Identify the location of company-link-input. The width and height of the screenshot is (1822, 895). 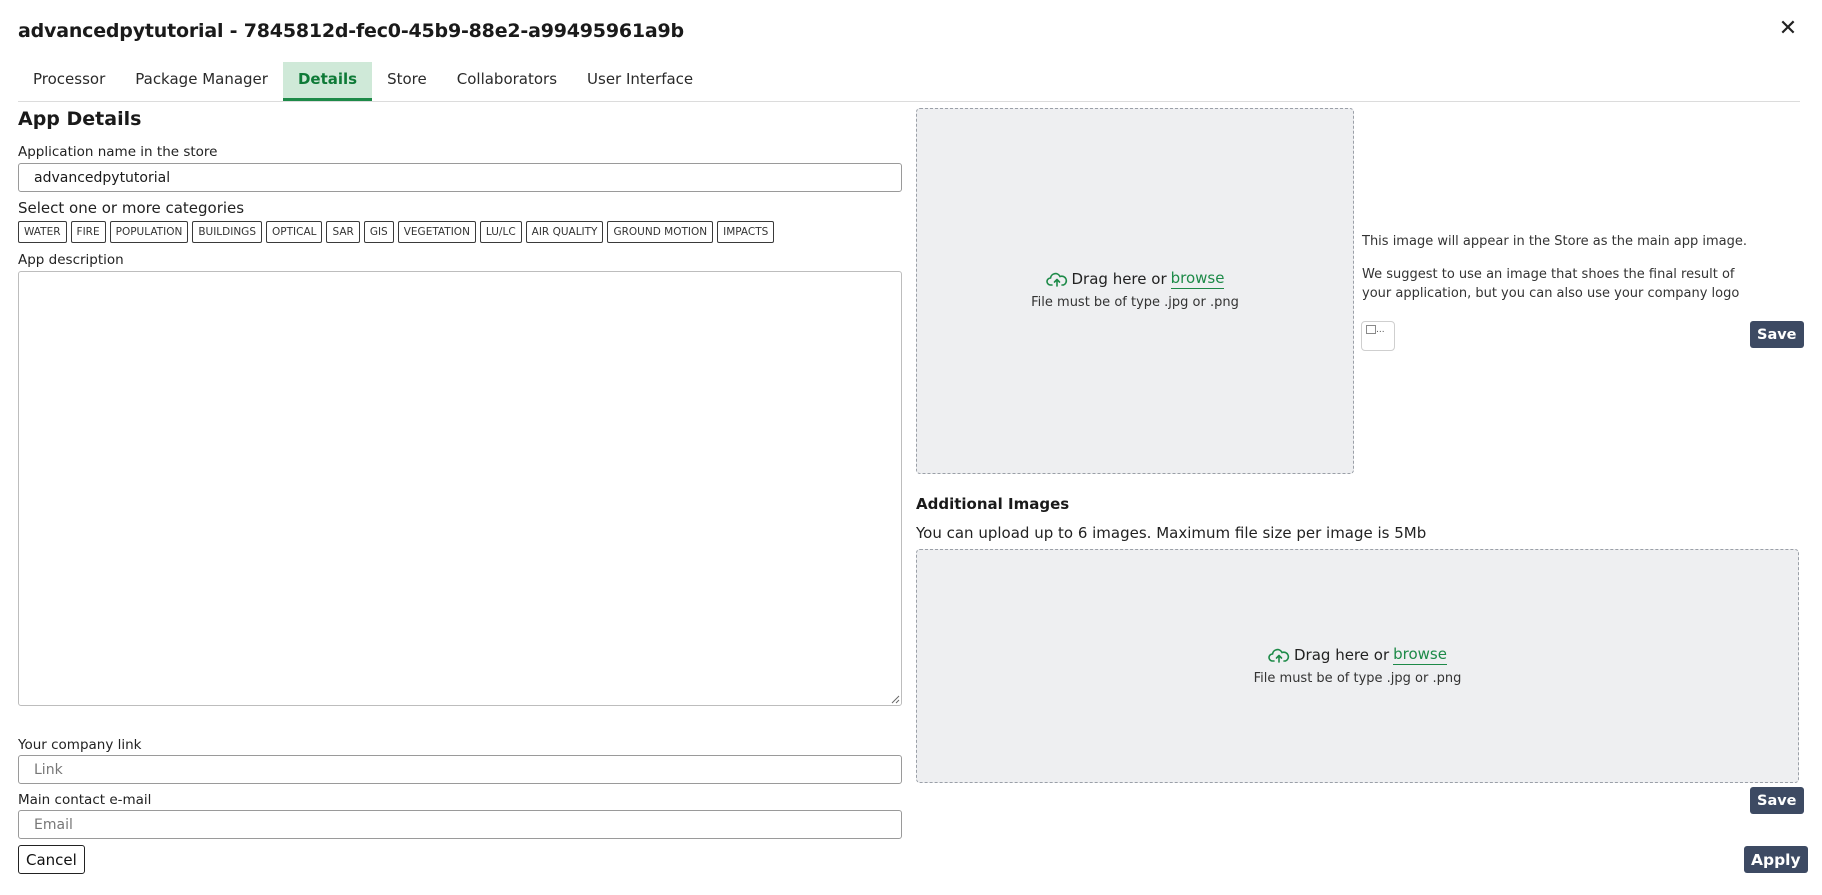
(460, 769).